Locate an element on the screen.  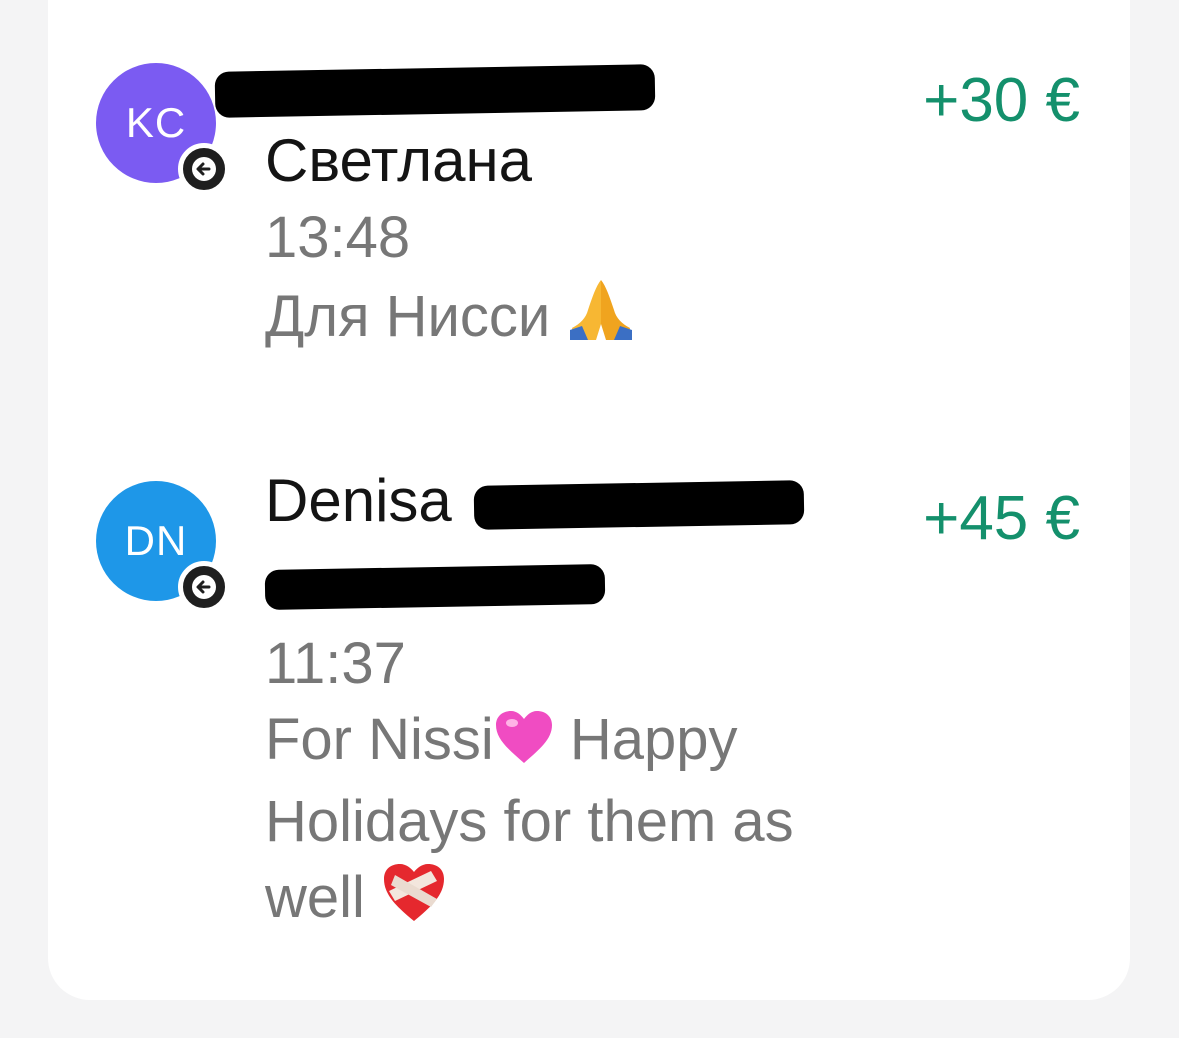
comment-text-part1: For Nissi is located at coordinates (379, 739).